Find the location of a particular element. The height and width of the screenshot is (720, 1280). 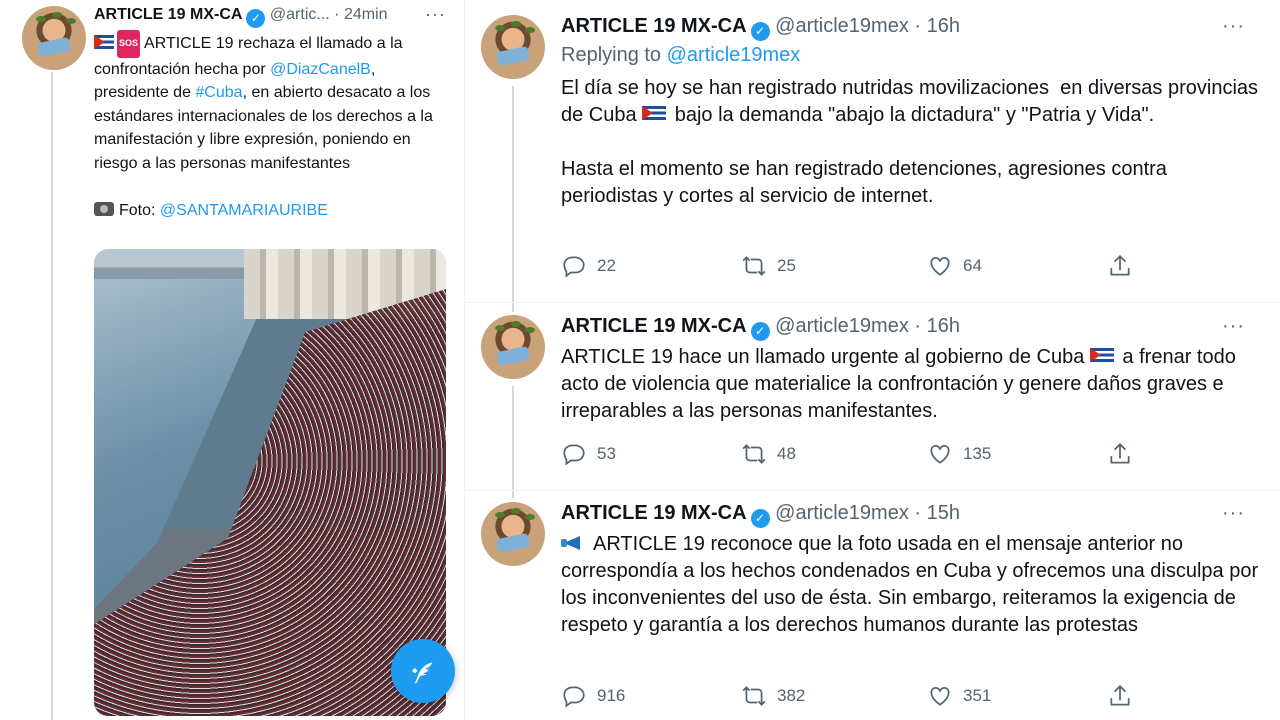

retweet-count: 25 is located at coordinates (786, 265).